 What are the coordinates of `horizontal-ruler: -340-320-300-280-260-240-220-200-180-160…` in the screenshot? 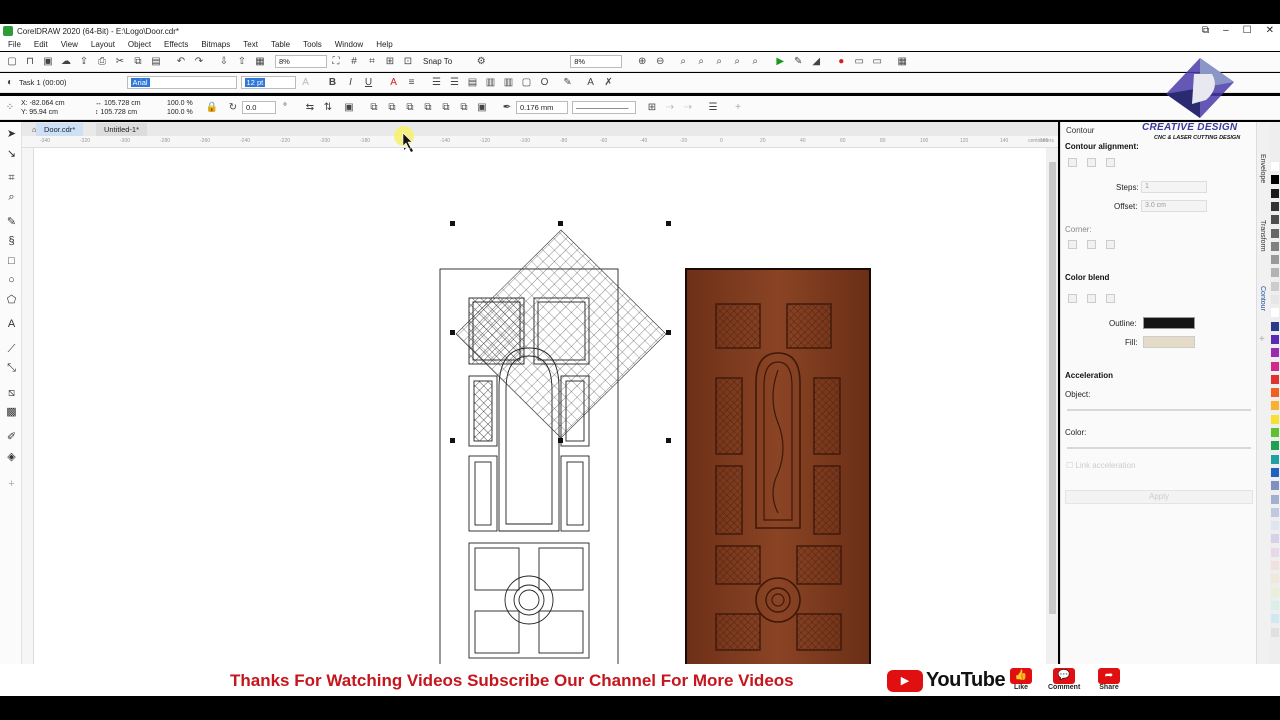 It's located at (635, 142).